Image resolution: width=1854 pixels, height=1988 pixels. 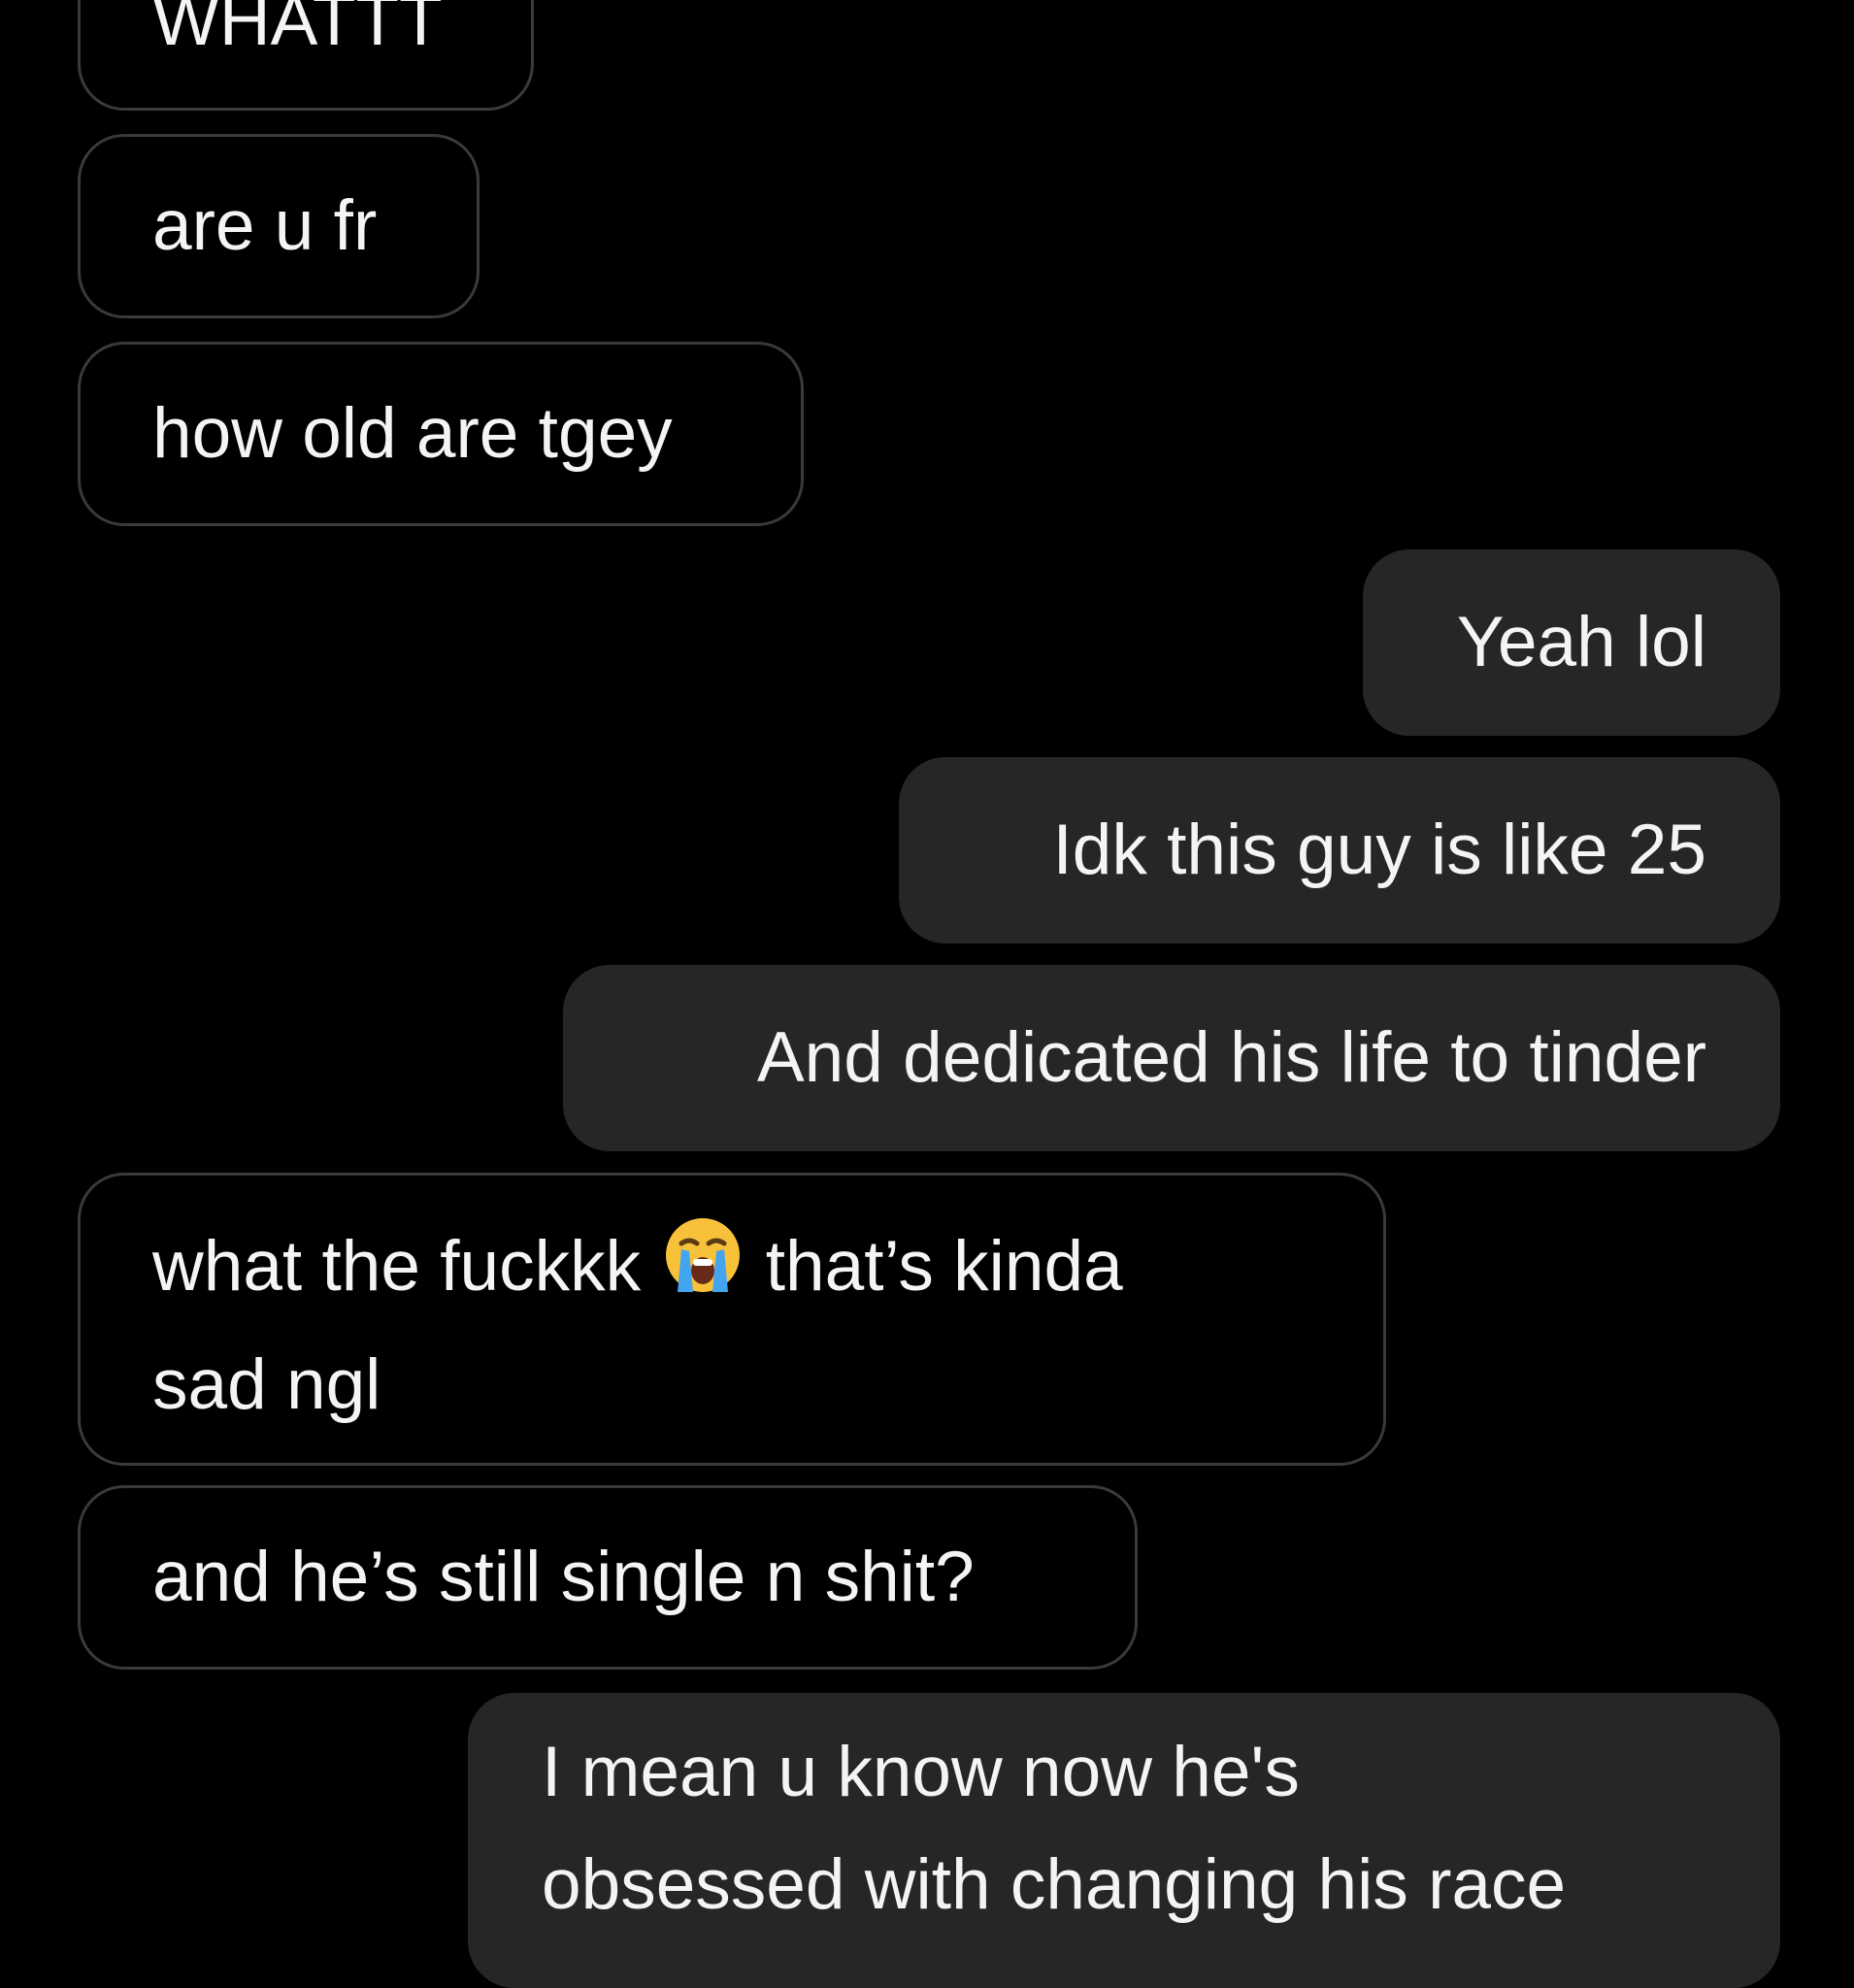 I want to click on message-text: Idk this guy is like 25, so click(x=1379, y=850).